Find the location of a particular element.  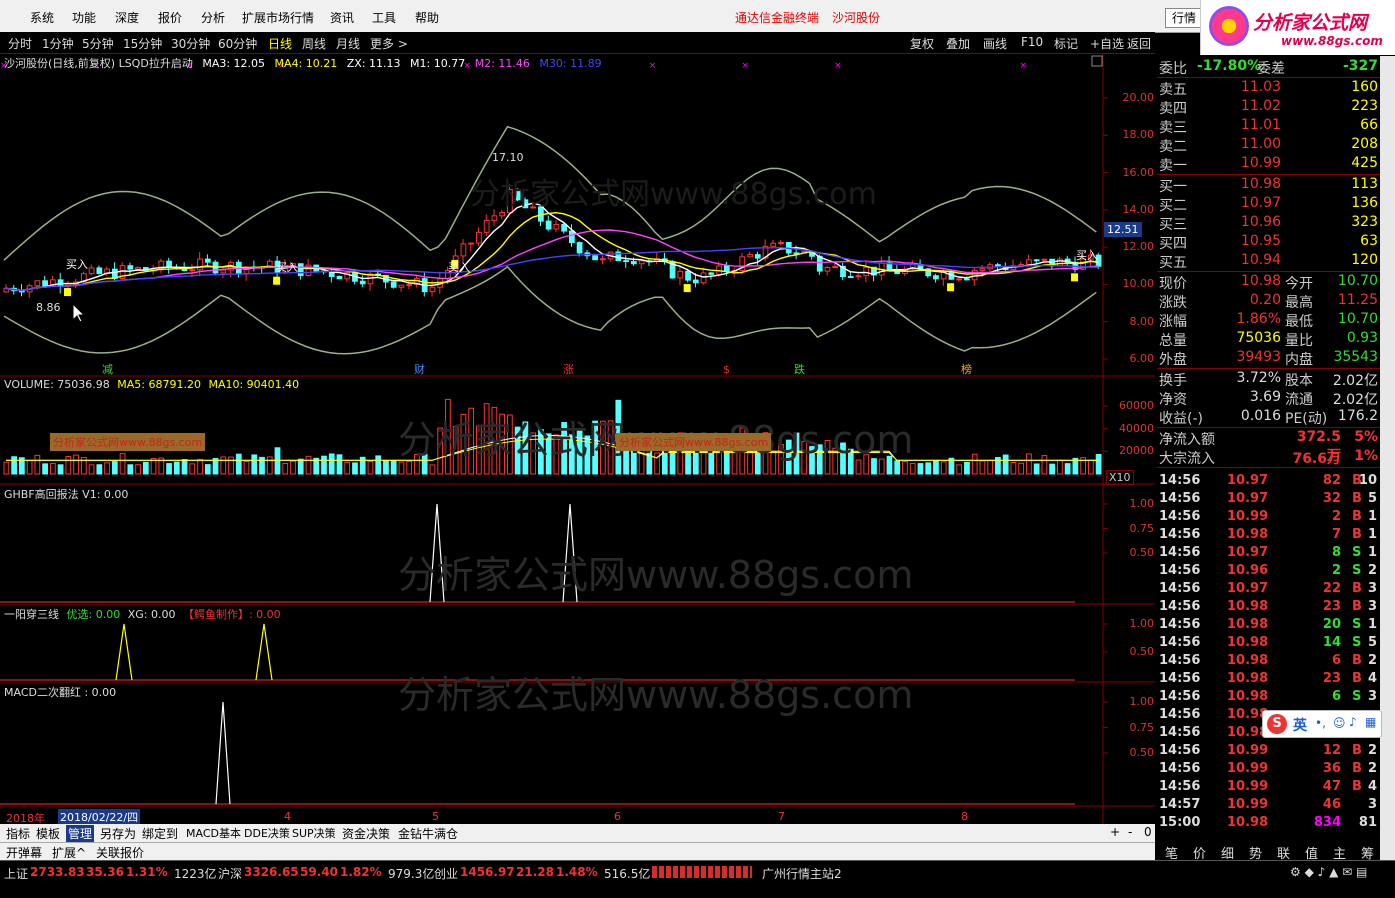

row-key2: 流通 is located at coordinates (1299, 400).